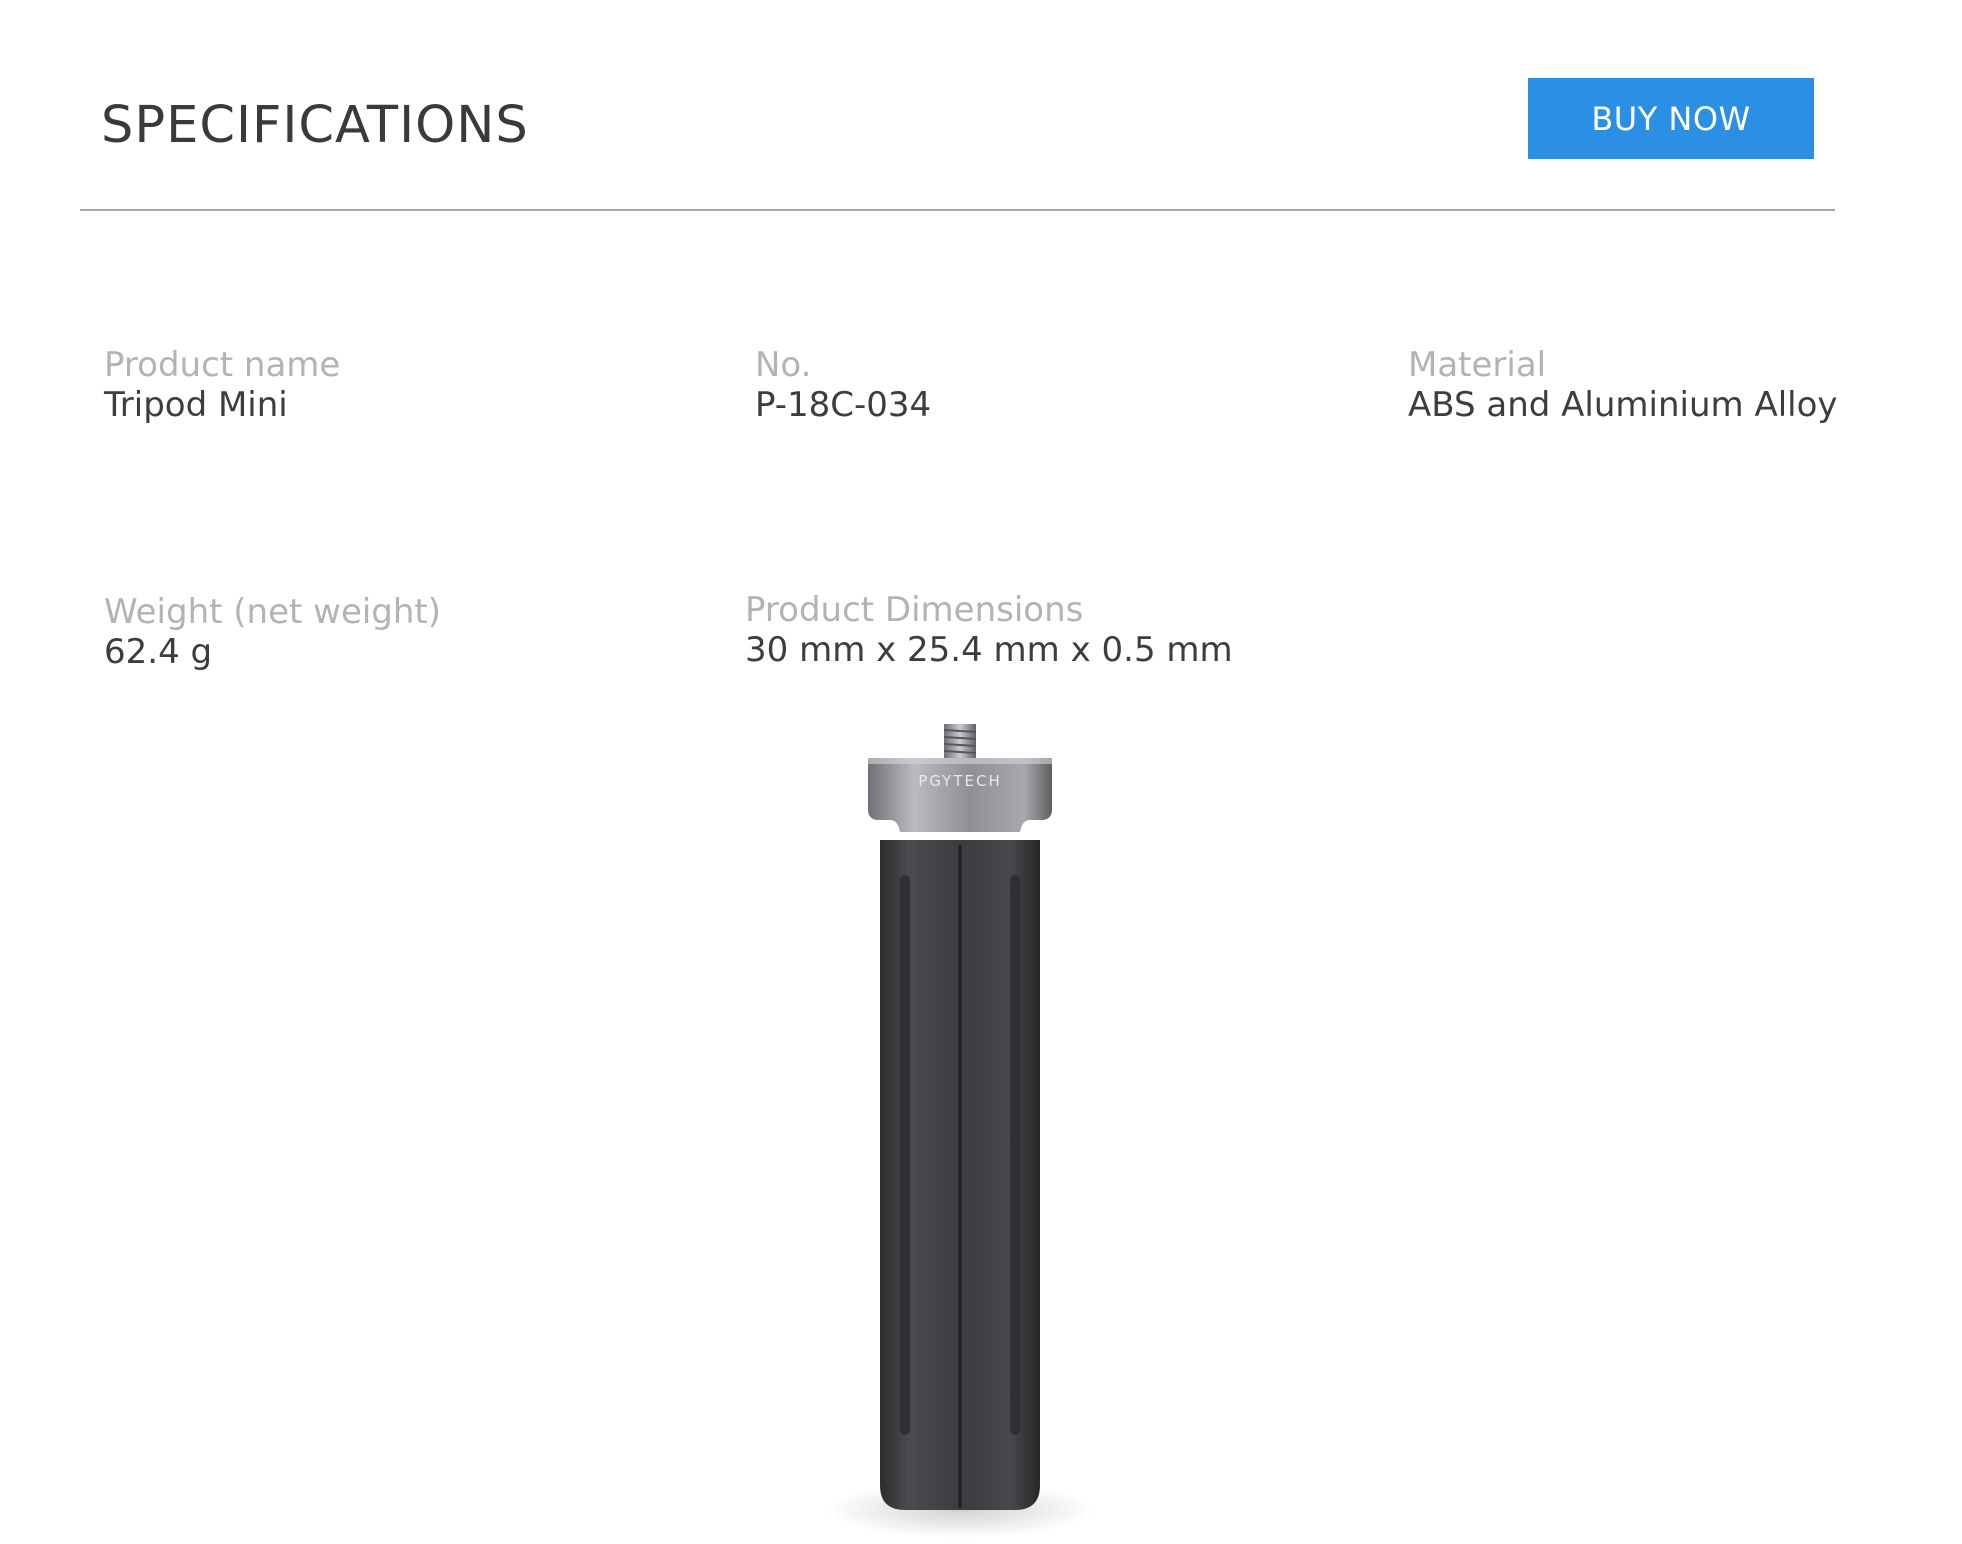  I want to click on header-divider, so click(957, 210).